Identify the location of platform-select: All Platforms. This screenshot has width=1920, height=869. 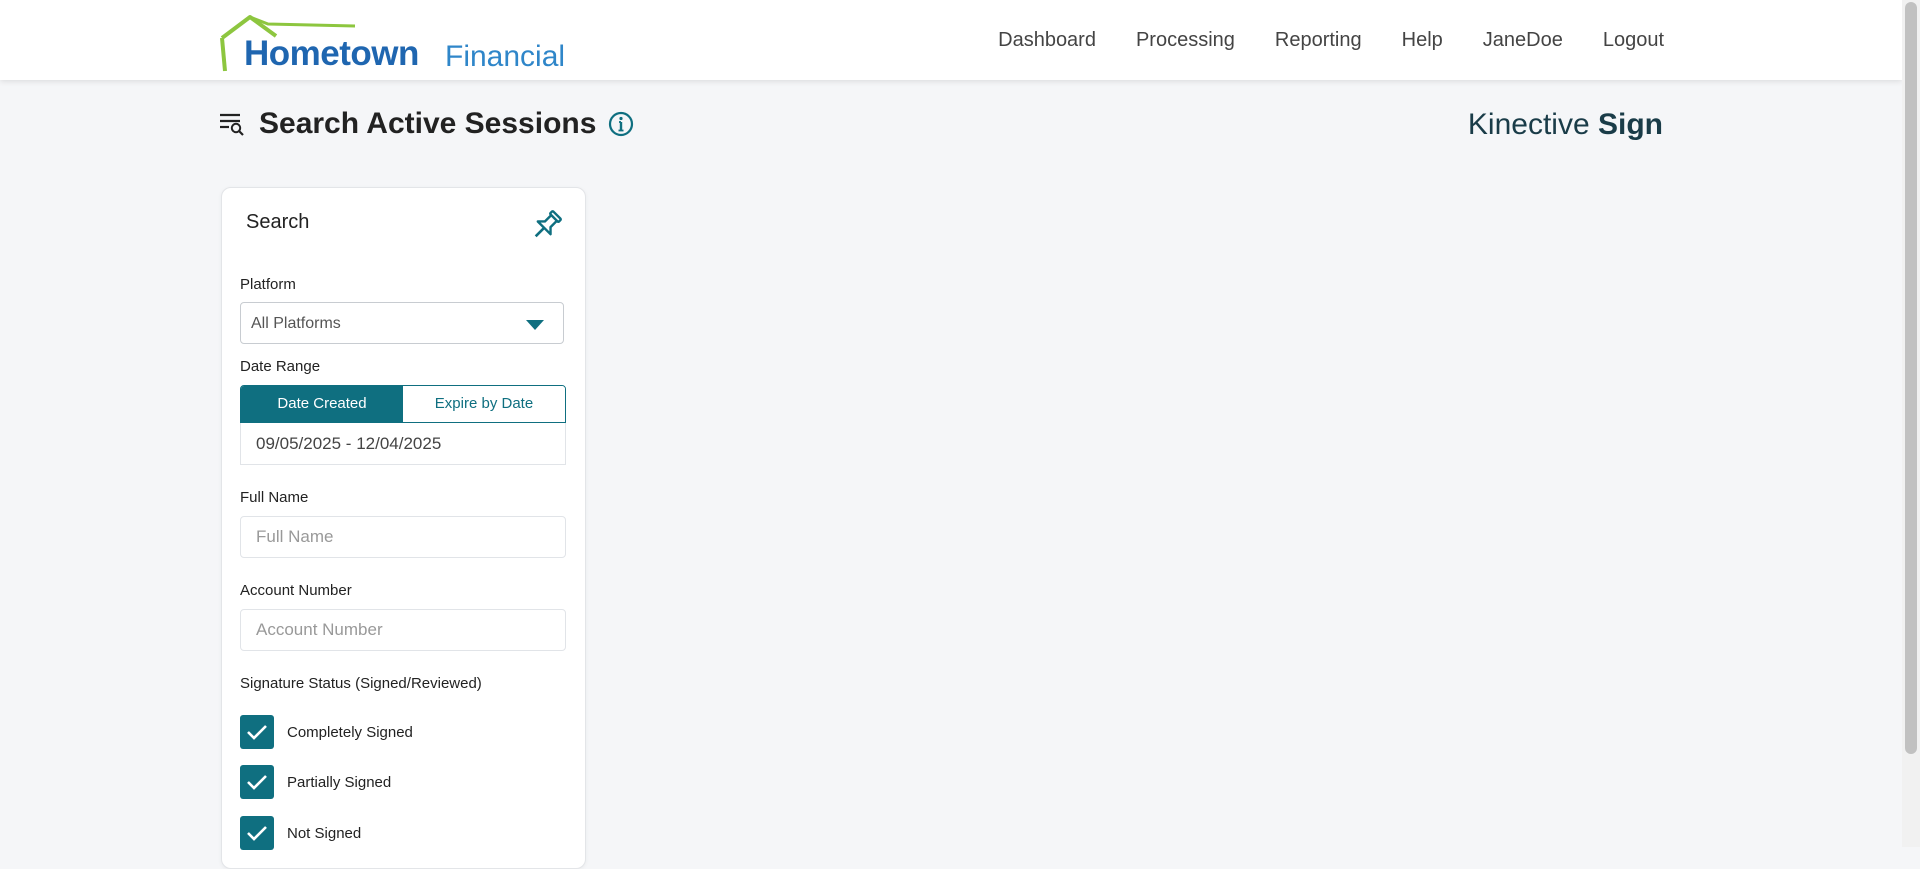
(402, 323).